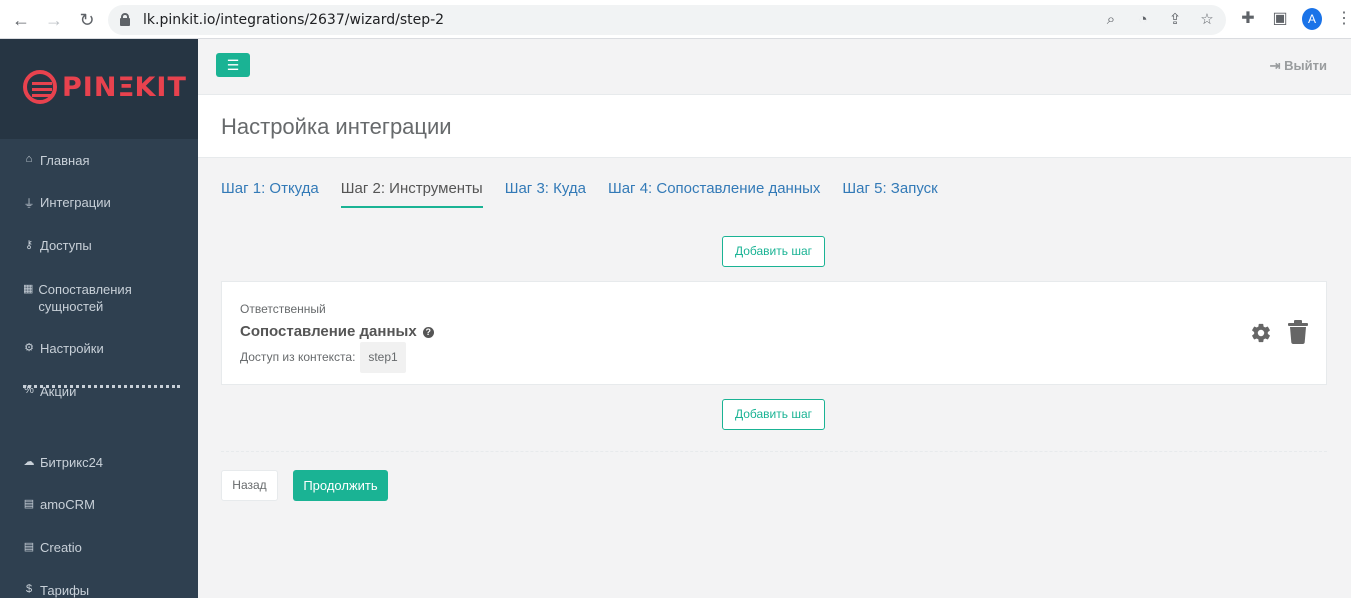  What do you see at coordinates (101, 386) in the screenshot?
I see `sidebar-divider` at bounding box center [101, 386].